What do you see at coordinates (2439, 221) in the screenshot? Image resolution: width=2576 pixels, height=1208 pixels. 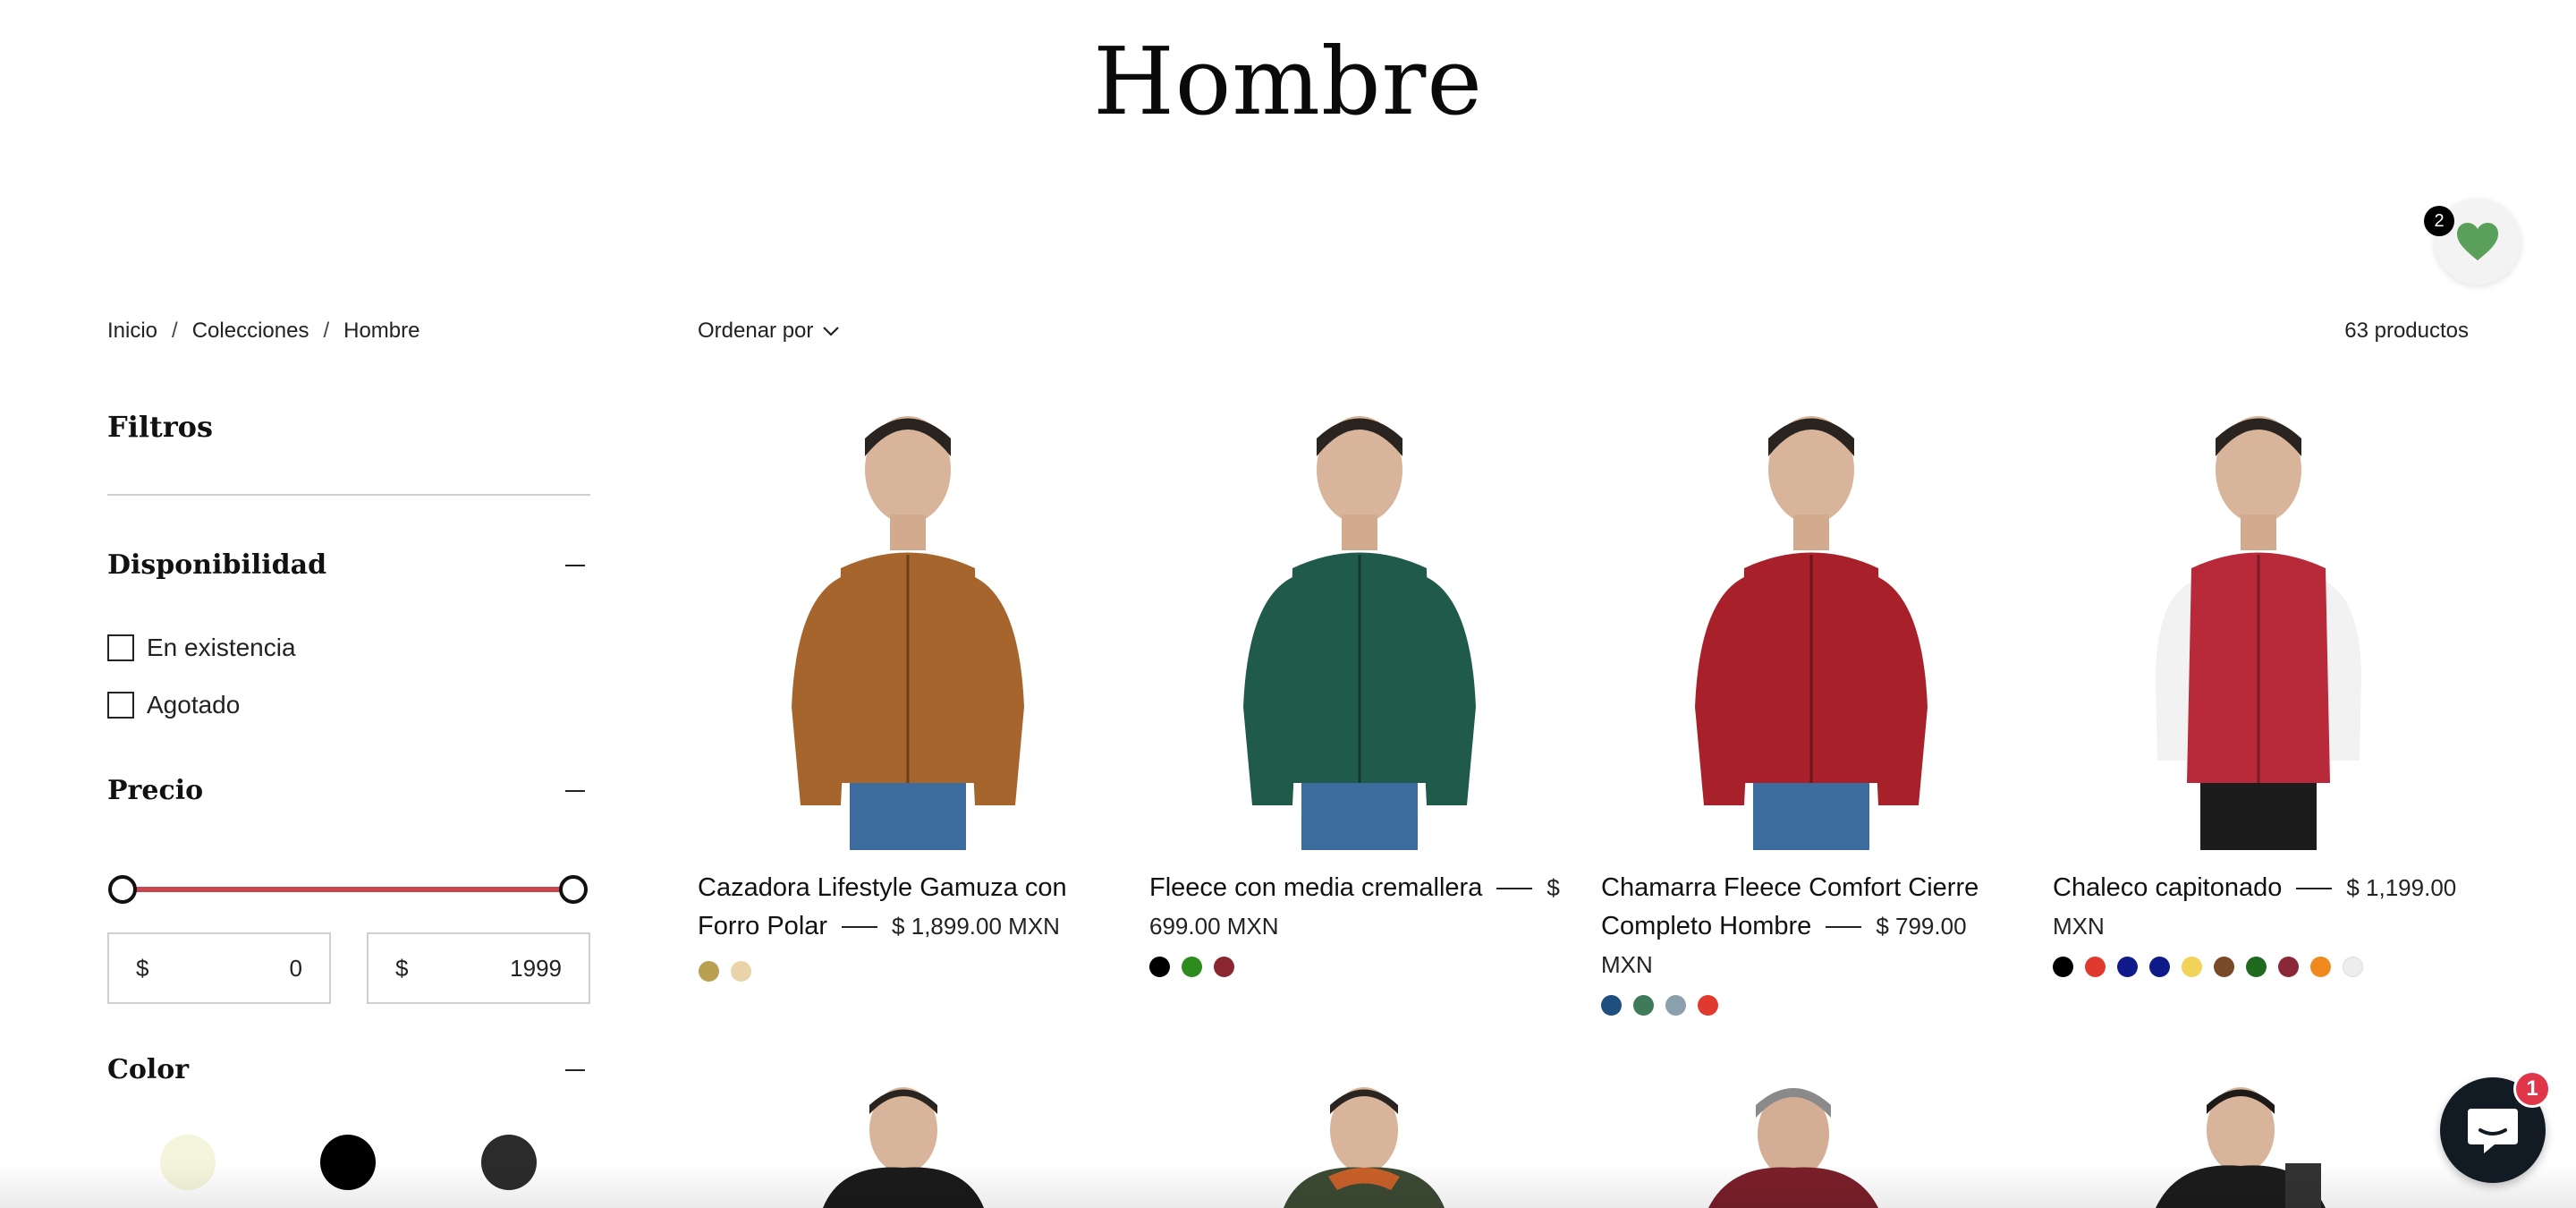 I see `wishlist-count-badge: 2` at bounding box center [2439, 221].